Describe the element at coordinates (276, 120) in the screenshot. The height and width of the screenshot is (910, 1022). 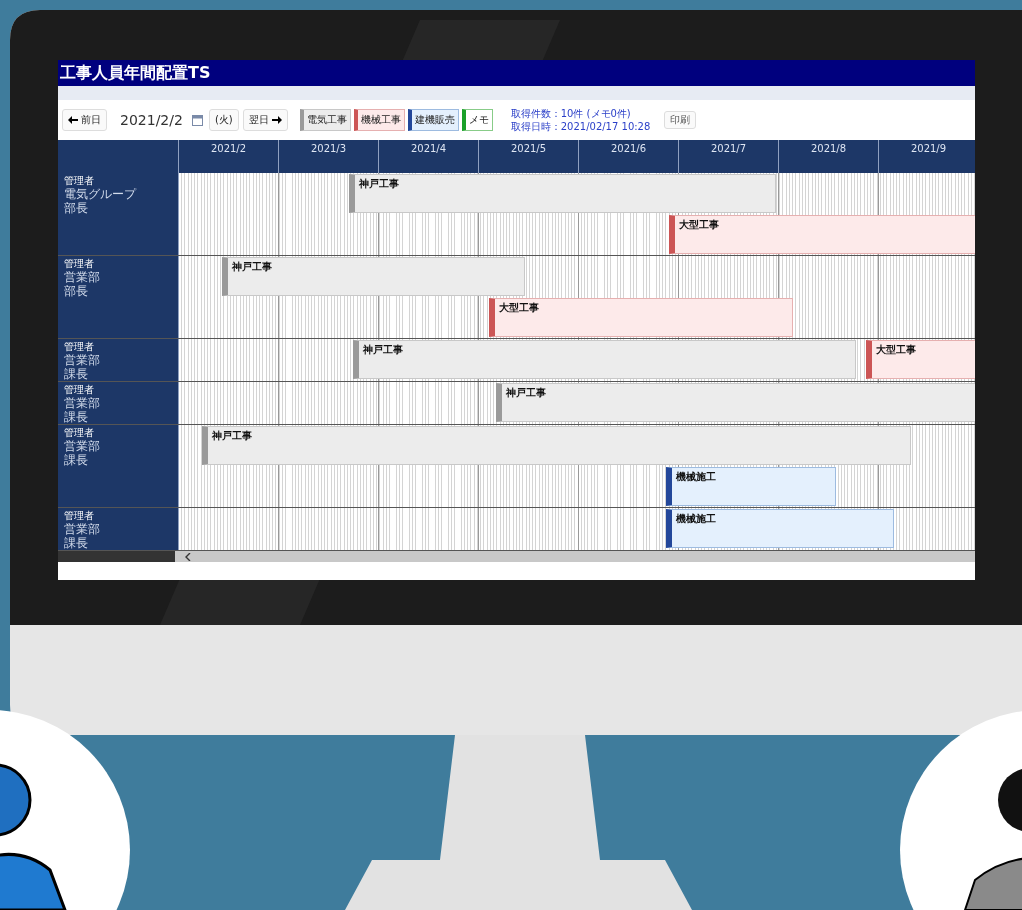
I see `right-arrow-icon` at that location.